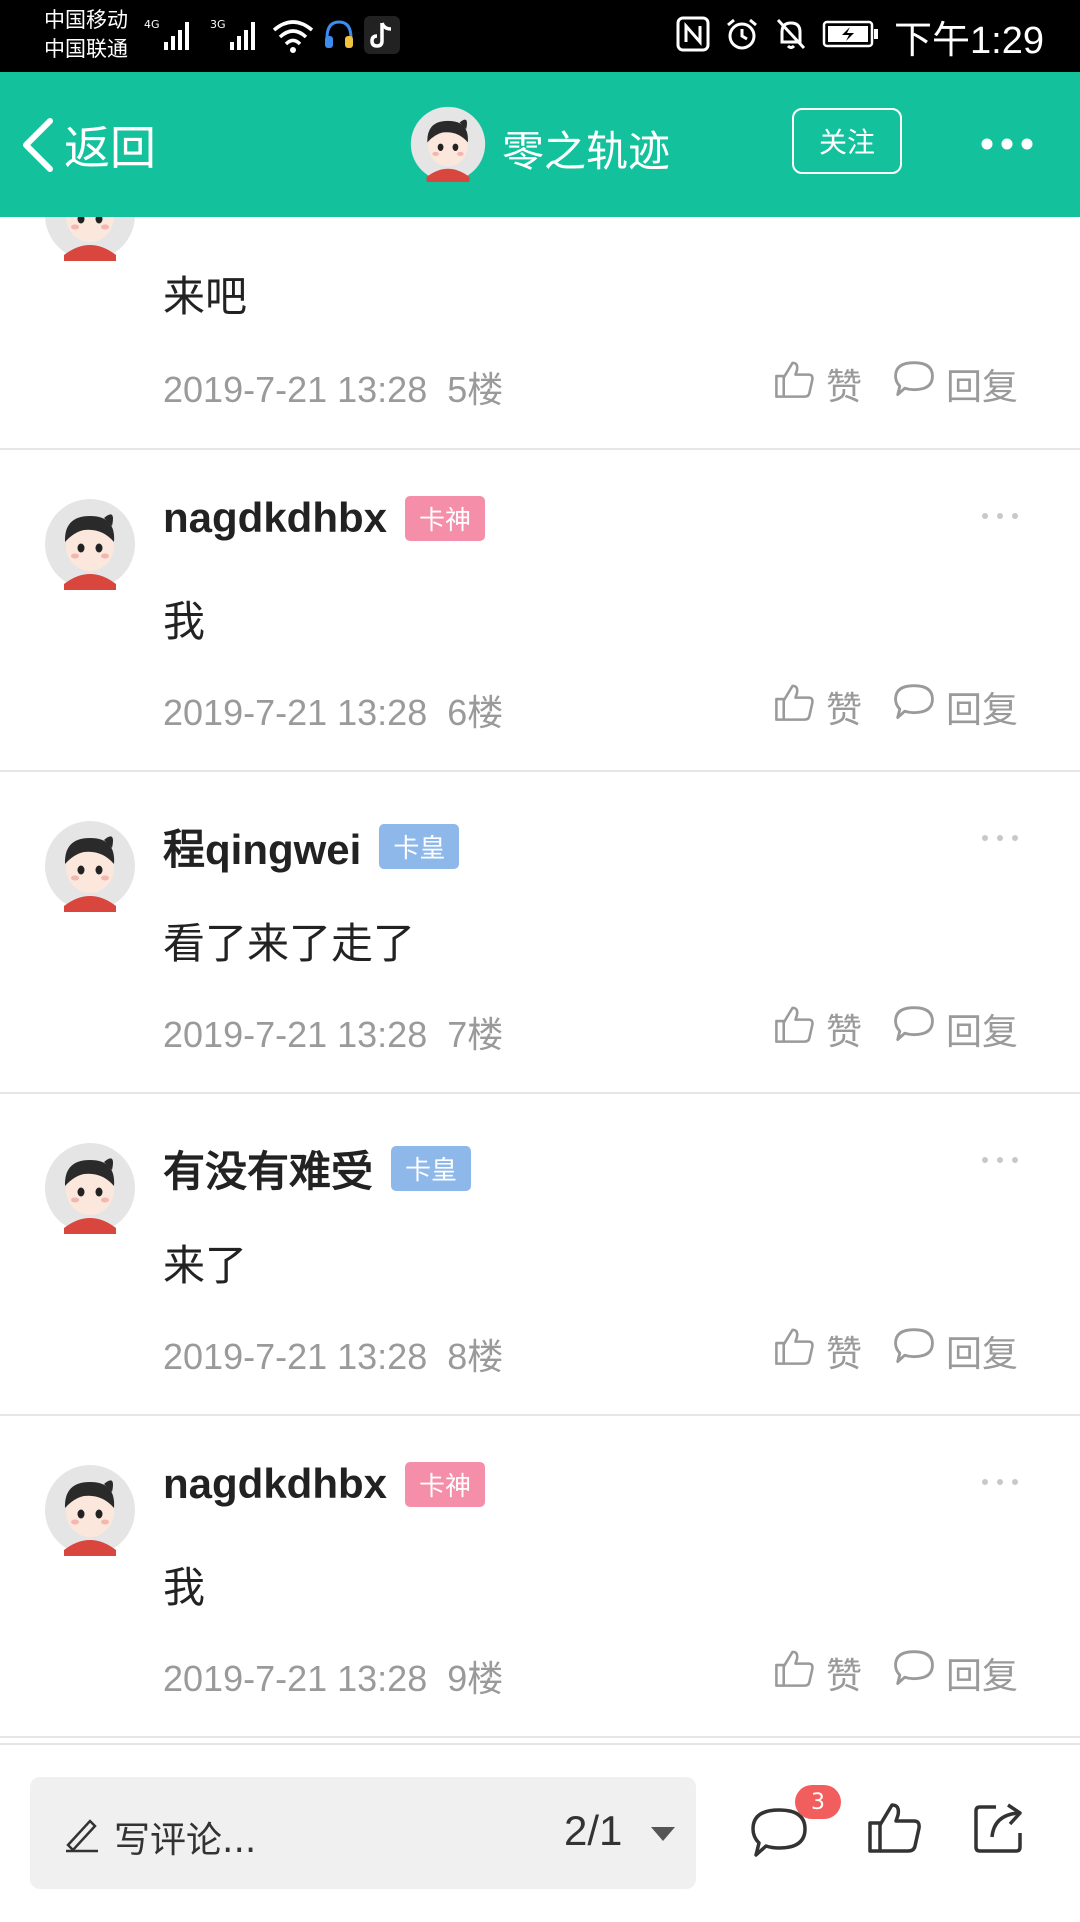  What do you see at coordinates (1007, 146) in the screenshot?
I see `more-options-button` at bounding box center [1007, 146].